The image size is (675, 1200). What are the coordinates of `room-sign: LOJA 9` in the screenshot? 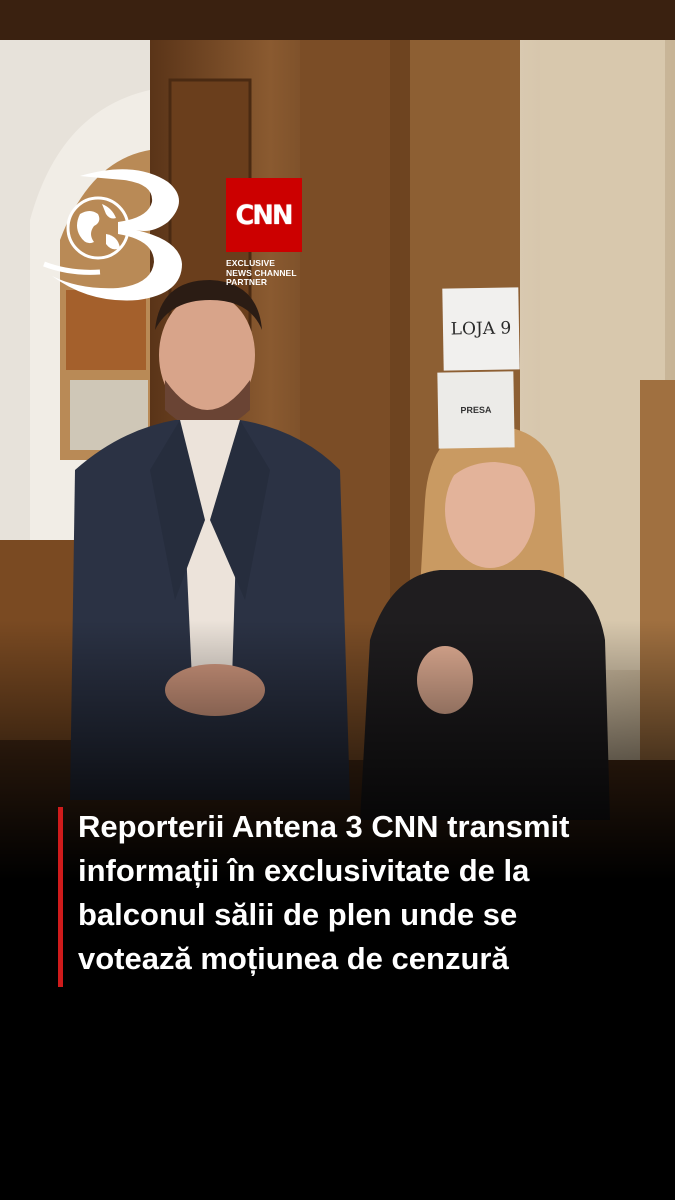 It's located at (481, 329).